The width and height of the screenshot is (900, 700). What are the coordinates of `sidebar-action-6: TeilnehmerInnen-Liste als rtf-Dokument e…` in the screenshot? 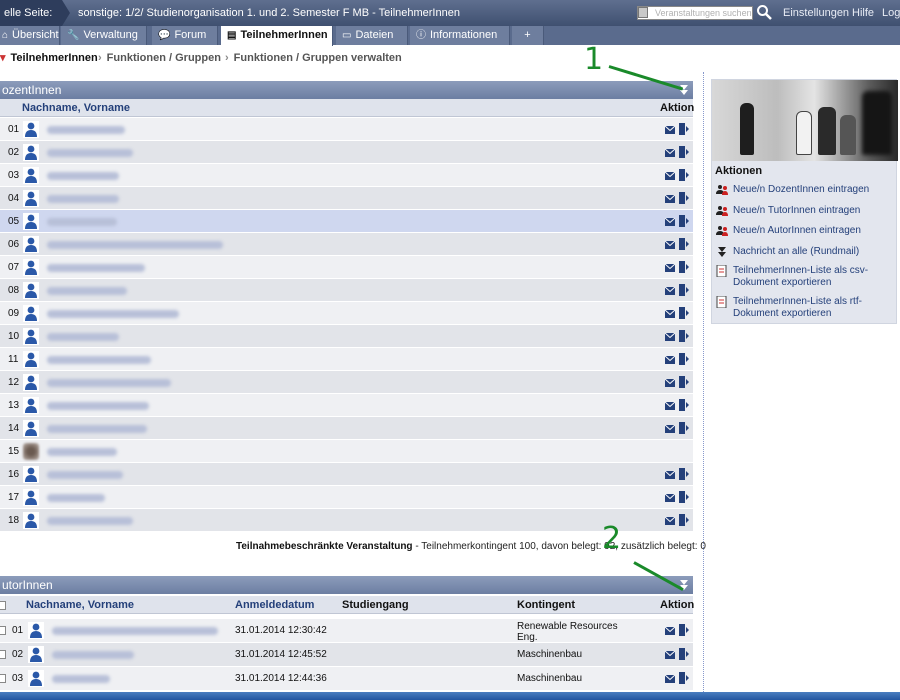 It's located at (804, 307).